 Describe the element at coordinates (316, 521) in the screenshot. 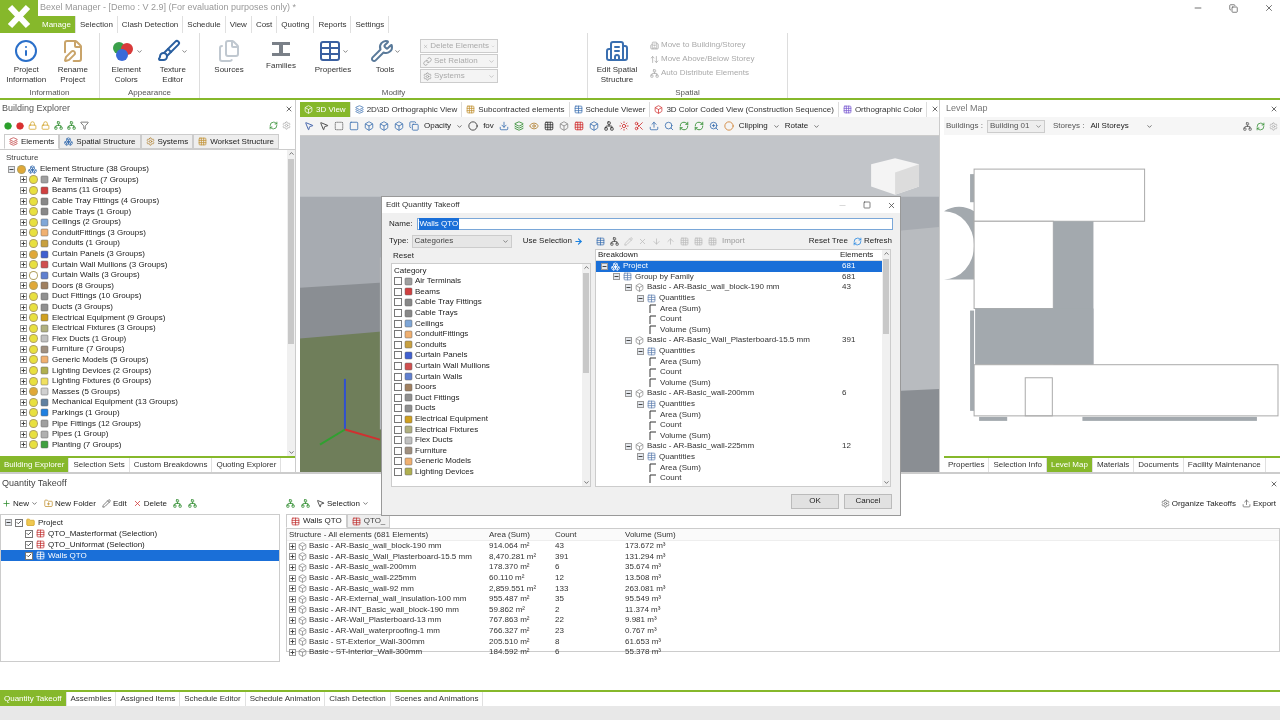

I see `tab: Walls QTO` at that location.